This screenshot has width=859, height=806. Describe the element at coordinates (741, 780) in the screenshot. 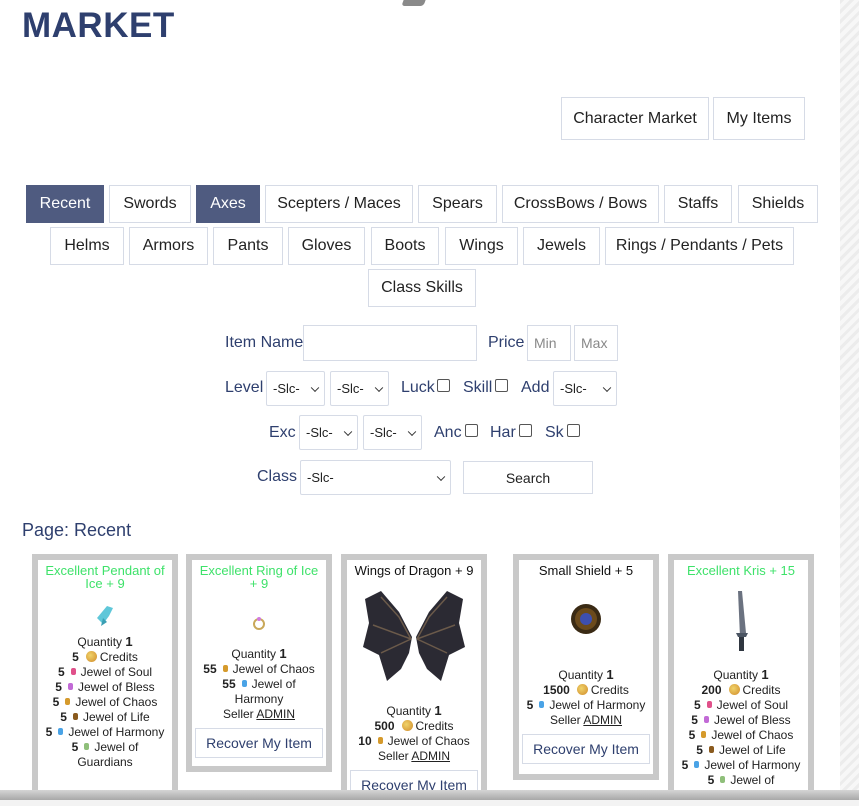

I see `price-row: 5 Jewel of` at that location.